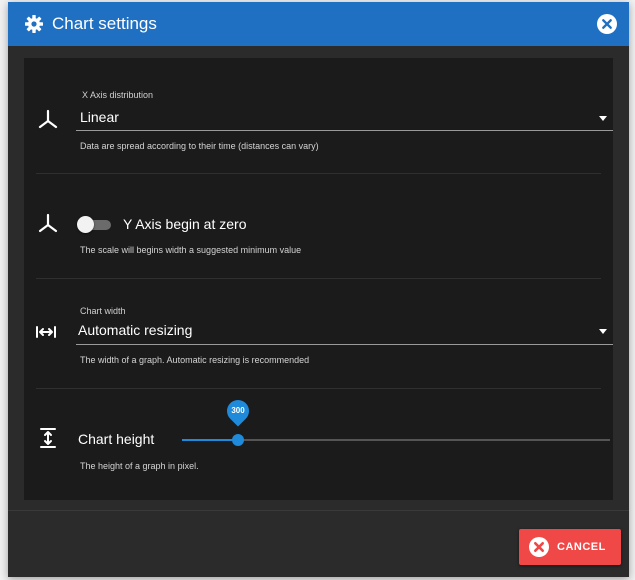 This screenshot has width=635, height=580. Describe the element at coordinates (581, 547) in the screenshot. I see `cancel-label: CANCEL` at that location.